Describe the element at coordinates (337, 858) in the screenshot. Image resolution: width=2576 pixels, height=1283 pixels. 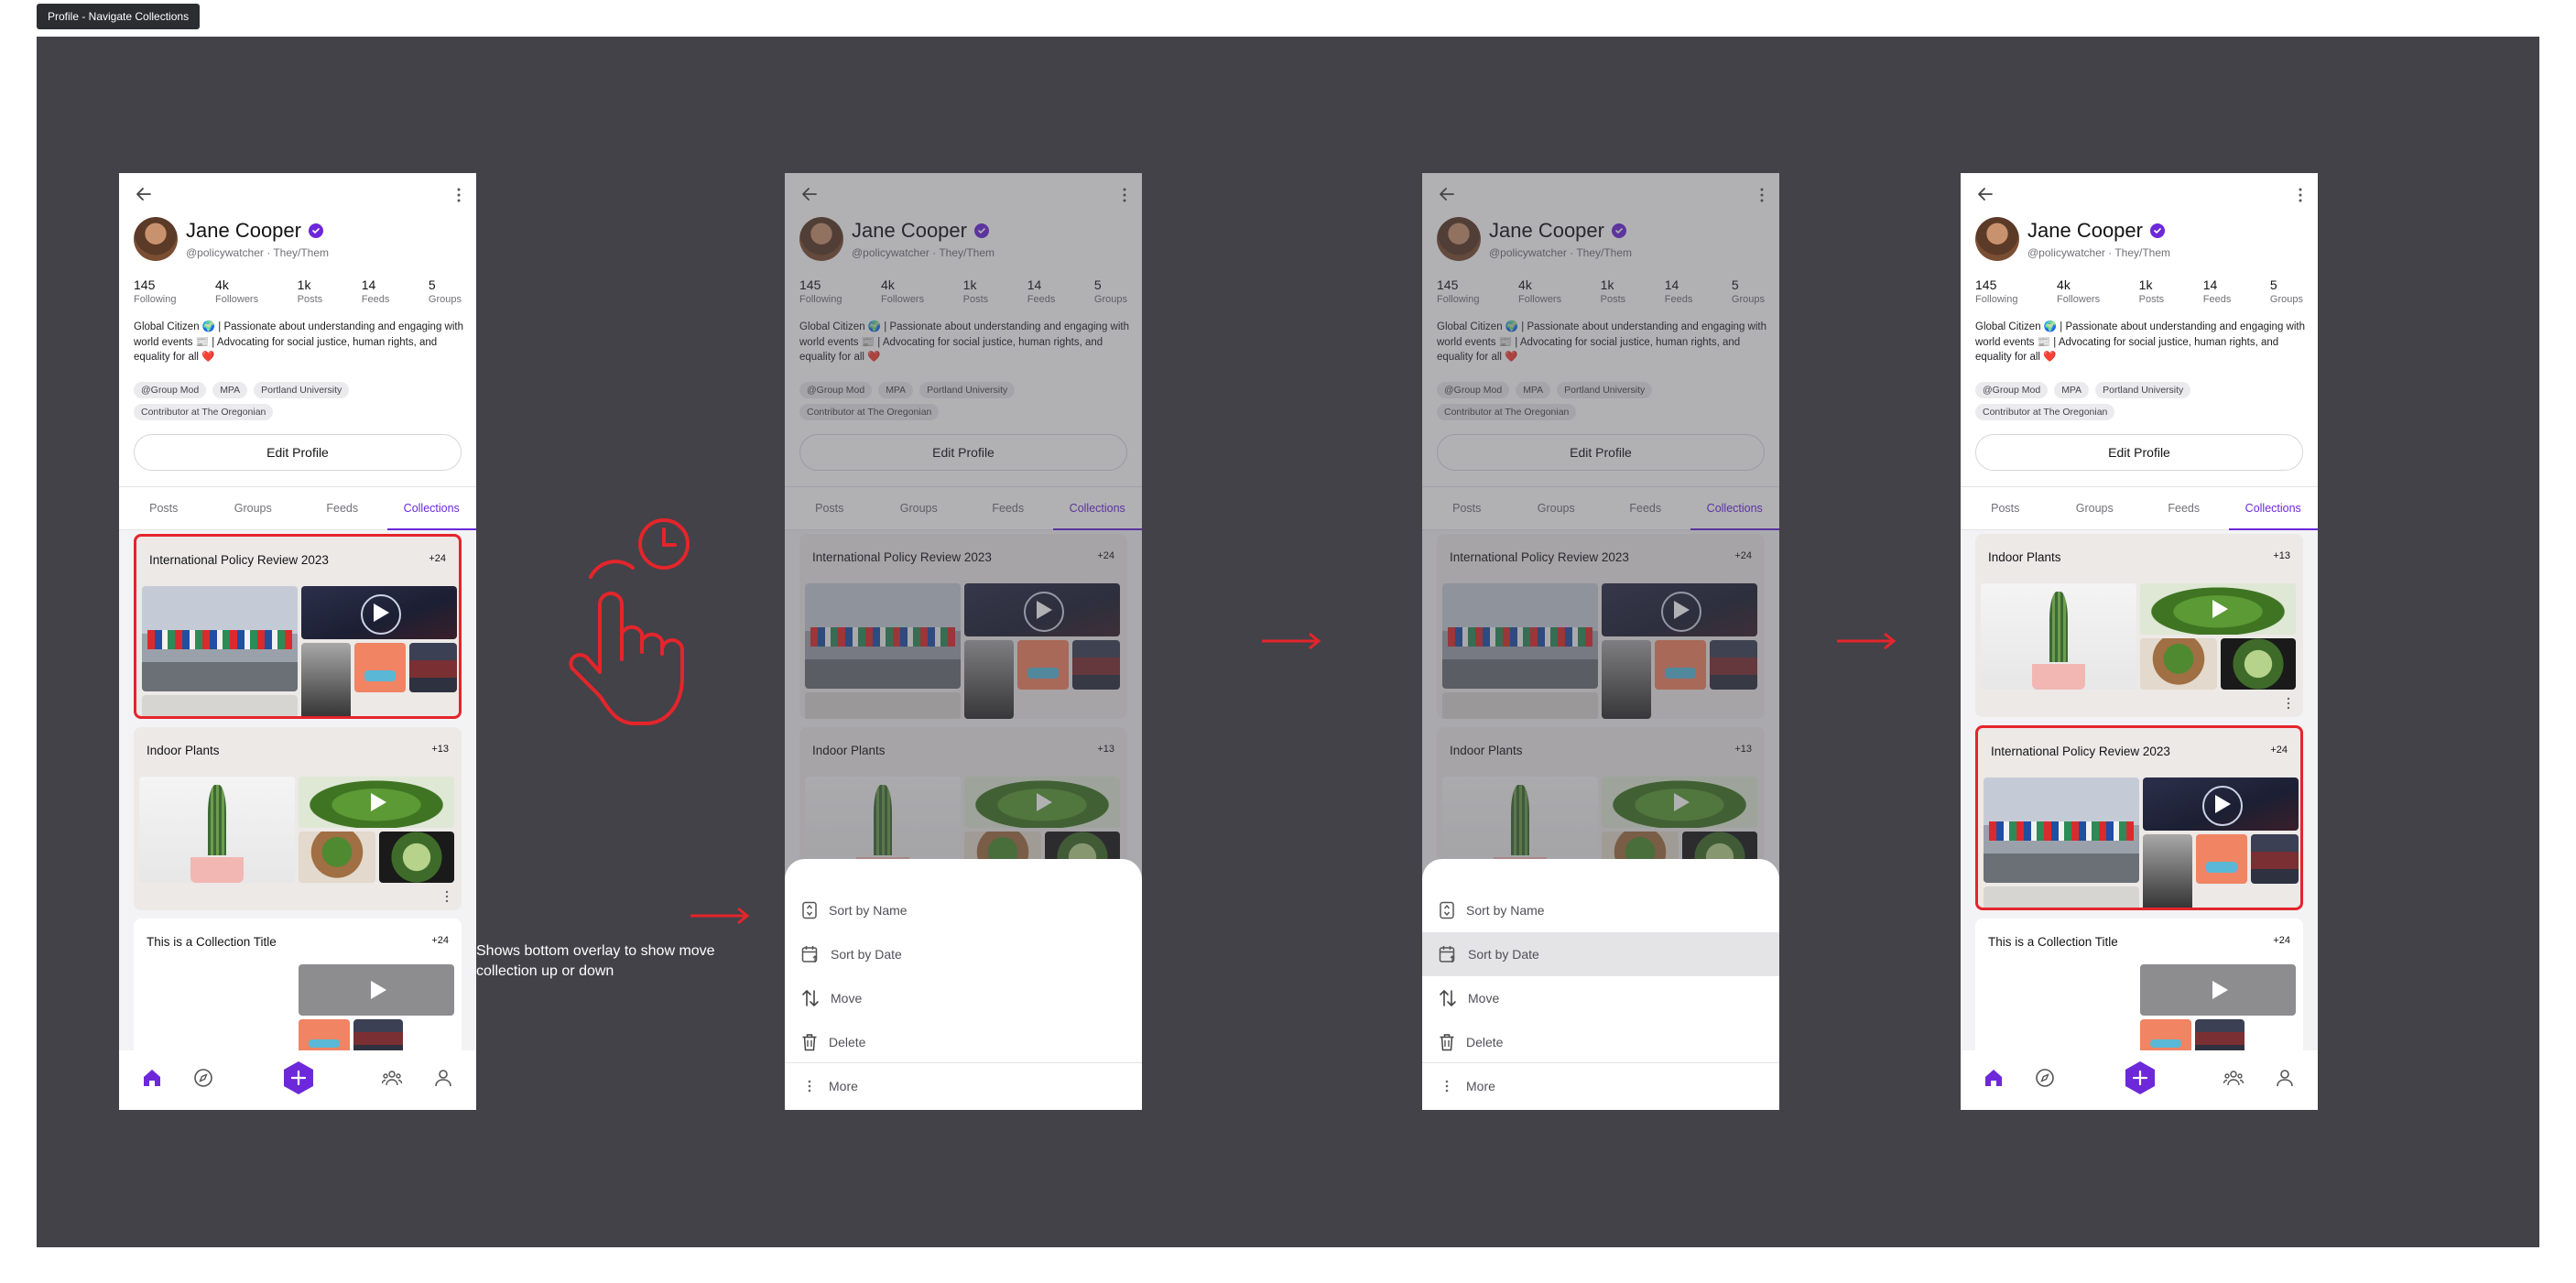
I see `potted-plant-image` at that location.